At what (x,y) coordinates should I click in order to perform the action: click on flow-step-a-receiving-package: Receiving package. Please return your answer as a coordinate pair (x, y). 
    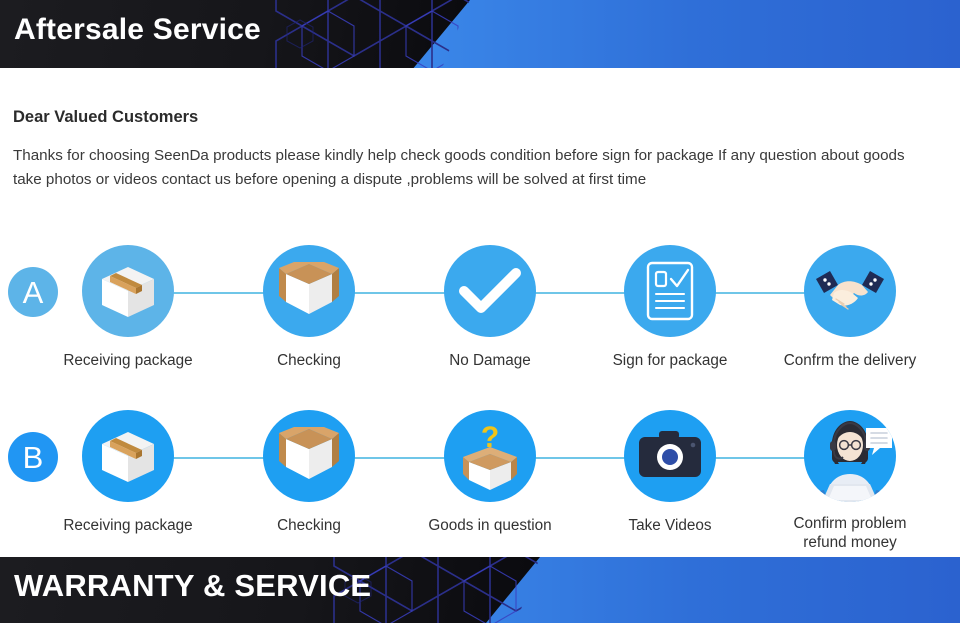
    Looking at the image, I should click on (128, 307).